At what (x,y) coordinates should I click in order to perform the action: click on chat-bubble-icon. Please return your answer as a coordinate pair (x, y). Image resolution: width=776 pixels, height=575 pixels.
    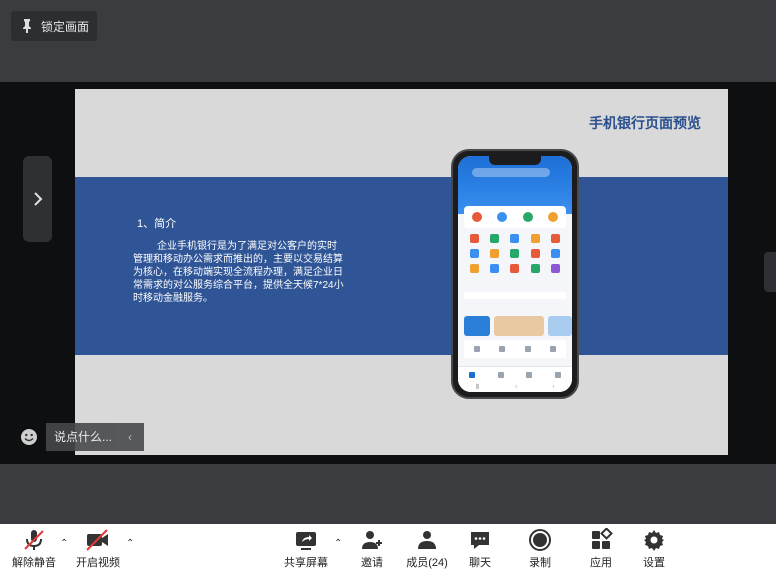
    Looking at the image, I should click on (480, 540).